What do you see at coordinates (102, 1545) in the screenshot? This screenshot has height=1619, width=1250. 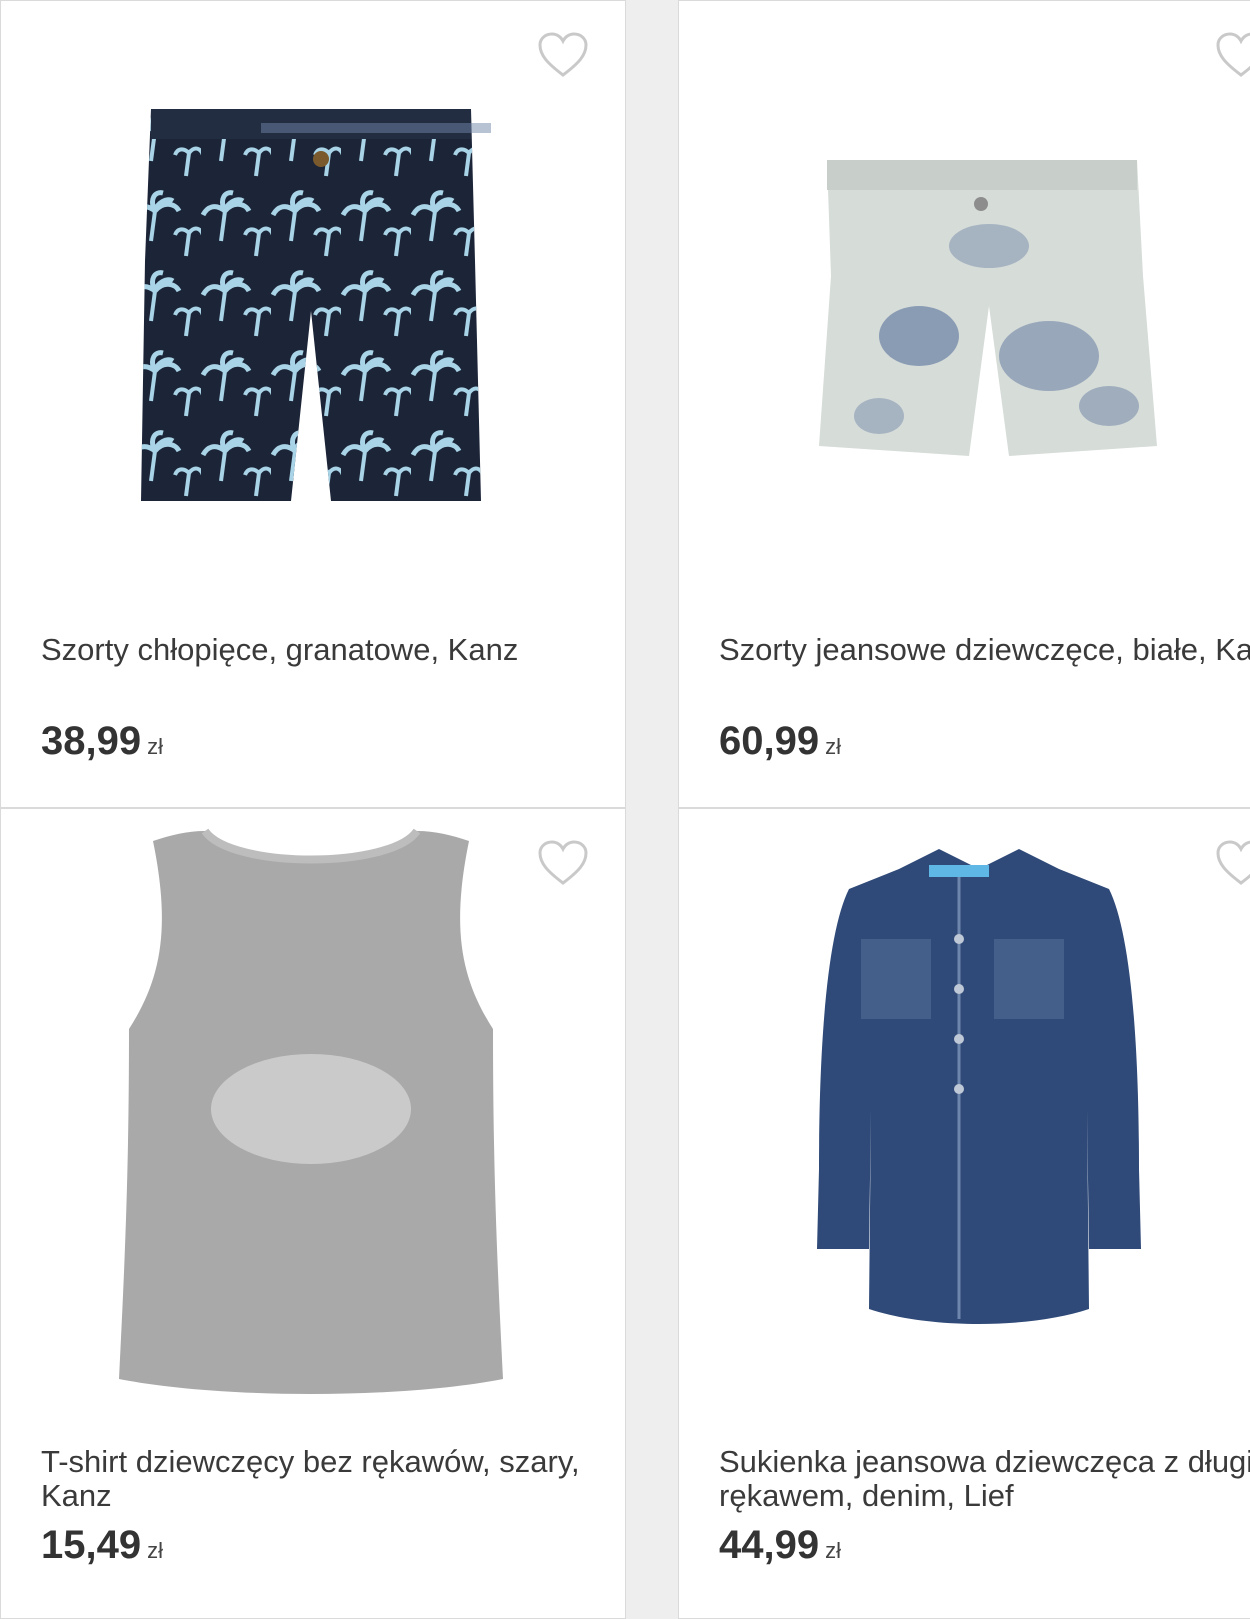 I see `product-price: 15,49 zł` at bounding box center [102, 1545].